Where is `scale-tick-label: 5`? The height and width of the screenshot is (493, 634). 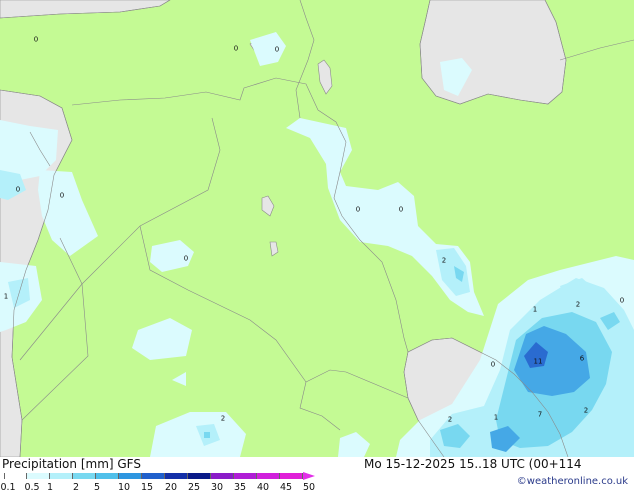
scale-tick-label: 5 is located at coordinates (97, 487).